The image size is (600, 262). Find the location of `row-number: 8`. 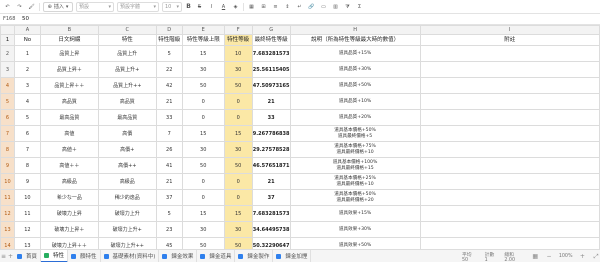

row-number: 8 is located at coordinates (7, 149).